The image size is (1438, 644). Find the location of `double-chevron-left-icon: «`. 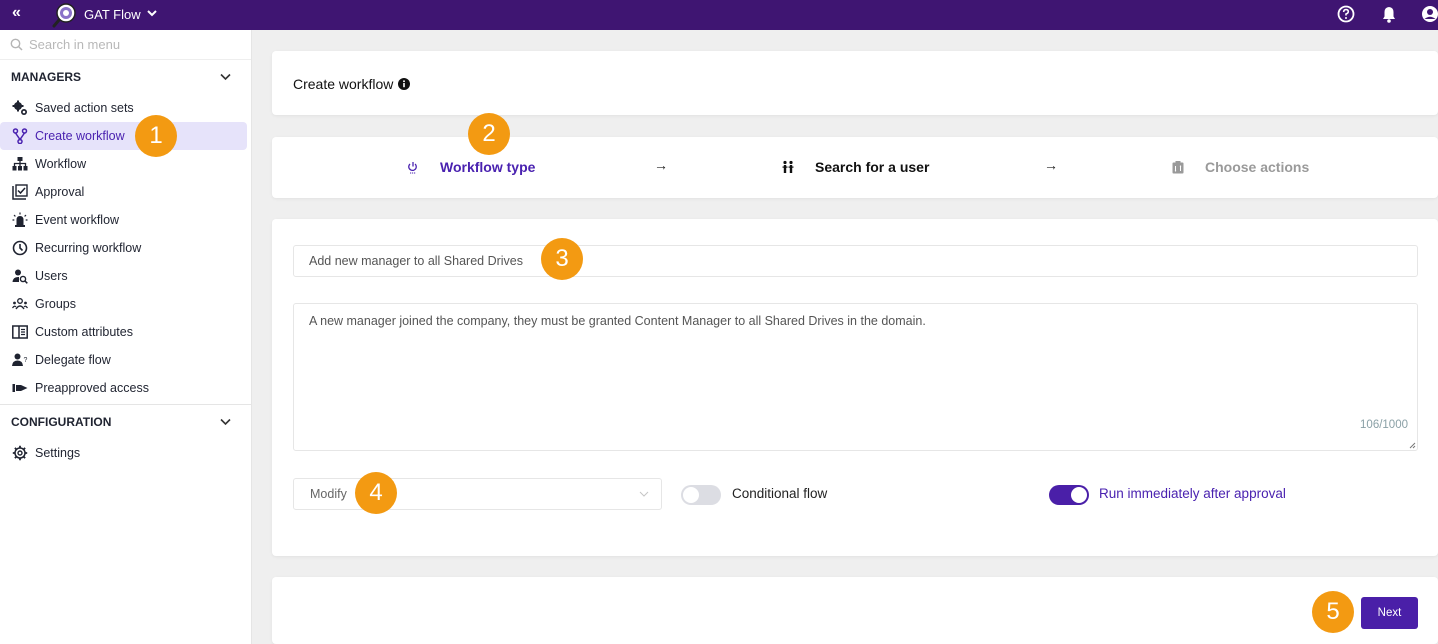

double-chevron-left-icon: « is located at coordinates (16, 12).